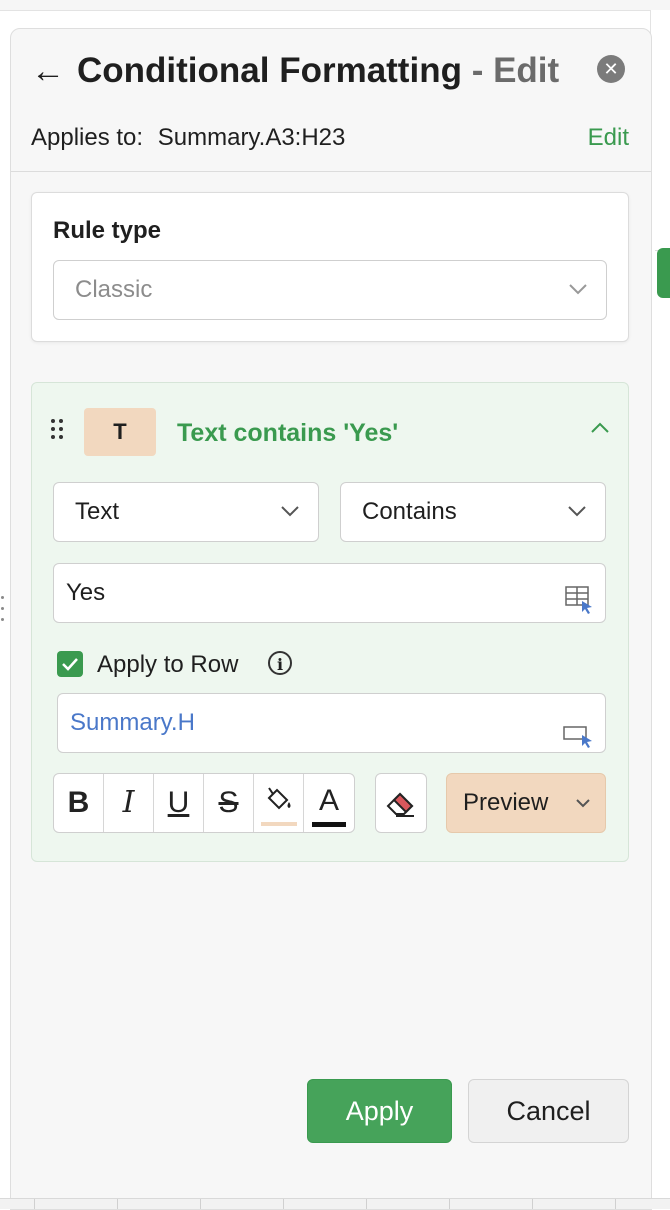 The width and height of the screenshot is (670, 1210). I want to click on italic-button: I, so click(129, 803).